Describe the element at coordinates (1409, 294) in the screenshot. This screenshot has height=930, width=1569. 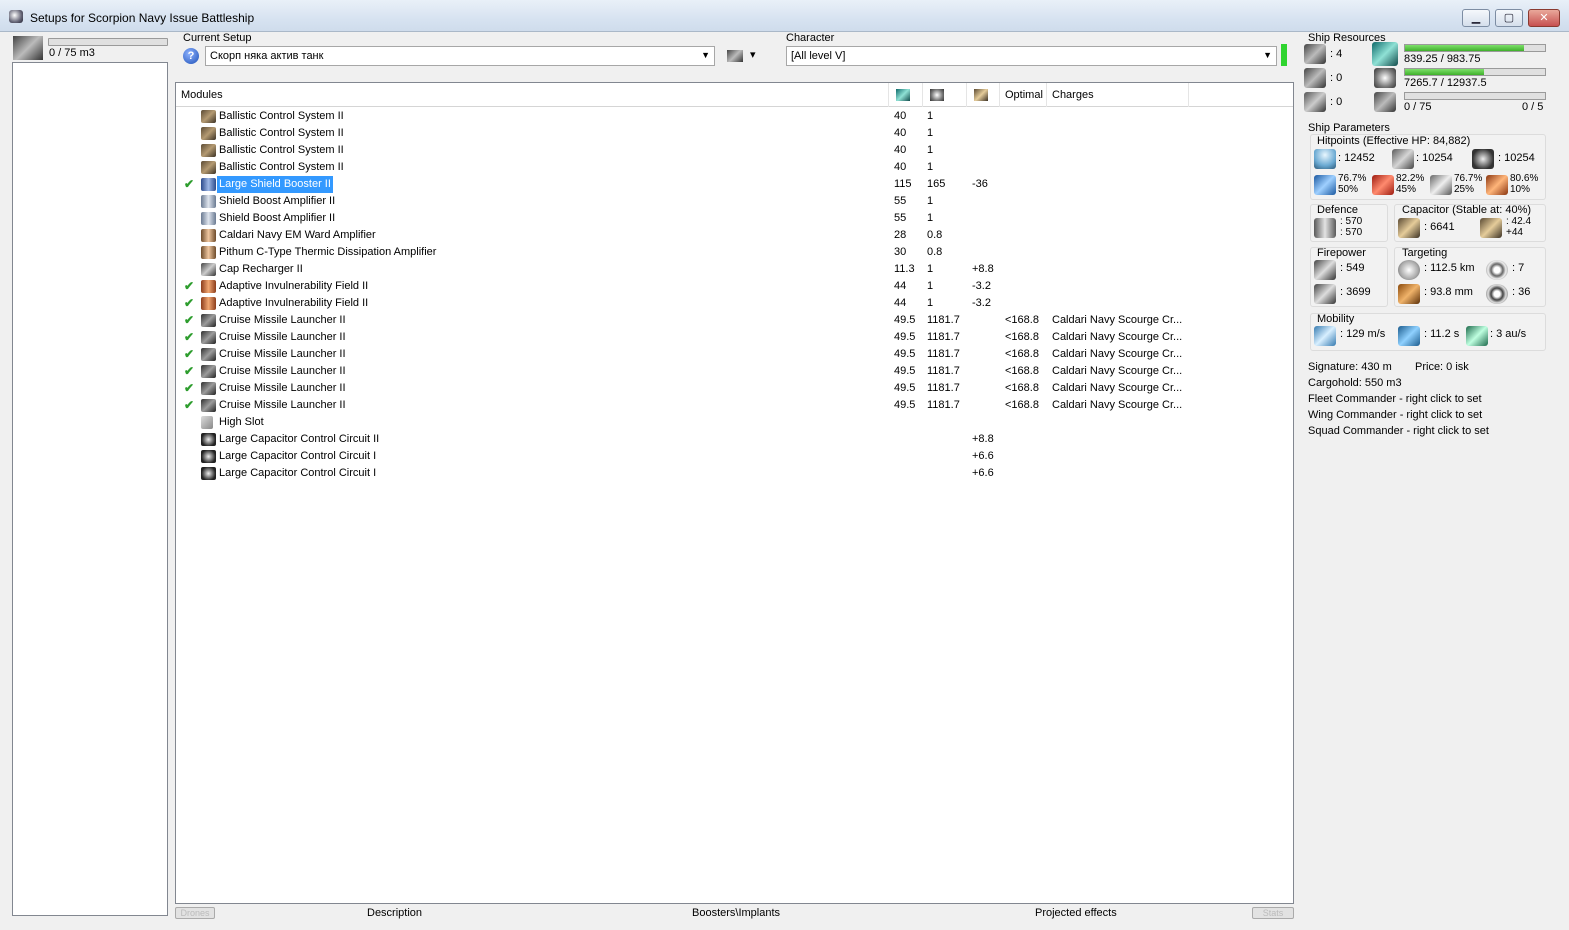
I see `scan-resolution-icon` at that location.